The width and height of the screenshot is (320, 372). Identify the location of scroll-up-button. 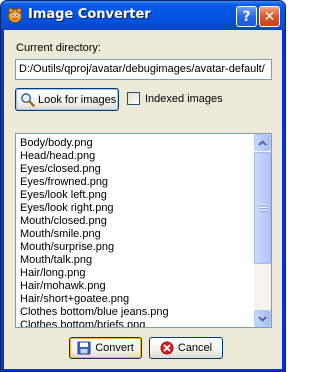
(262, 142).